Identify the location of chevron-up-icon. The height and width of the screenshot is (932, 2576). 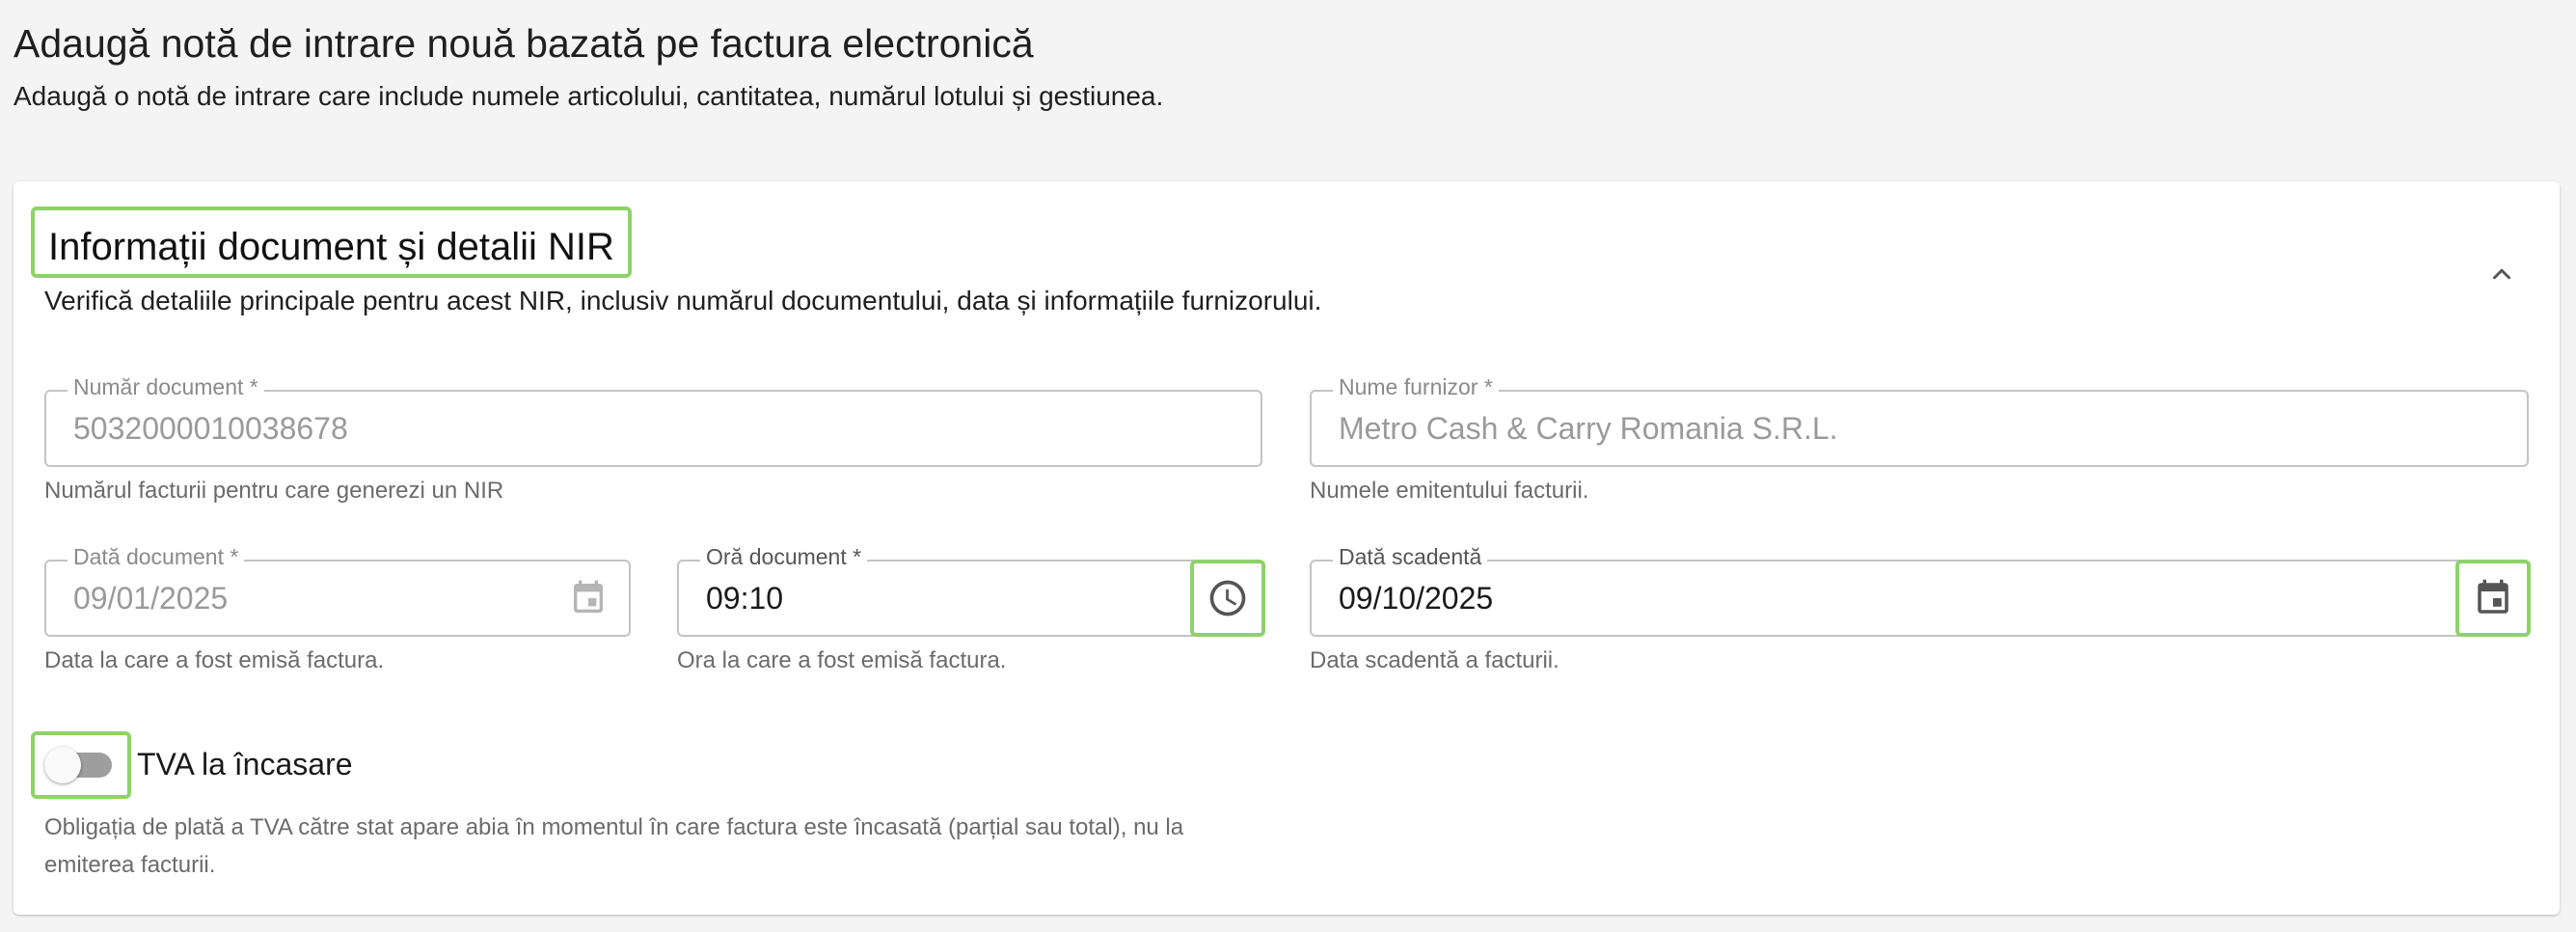
(2501, 274).